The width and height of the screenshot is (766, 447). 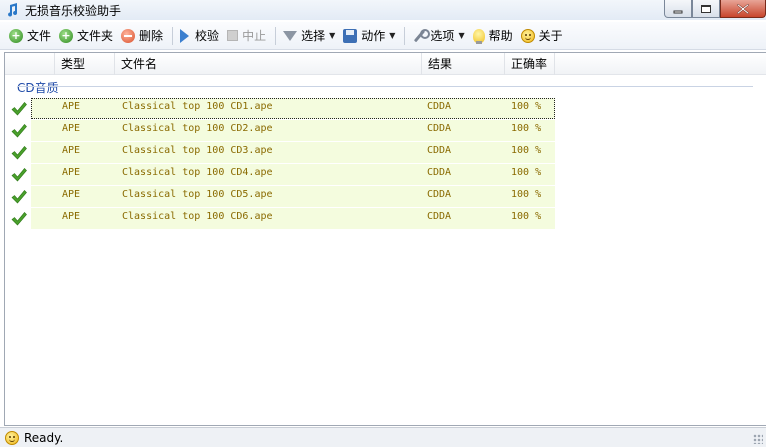 I want to click on verify-label: 校验, so click(x=207, y=36).